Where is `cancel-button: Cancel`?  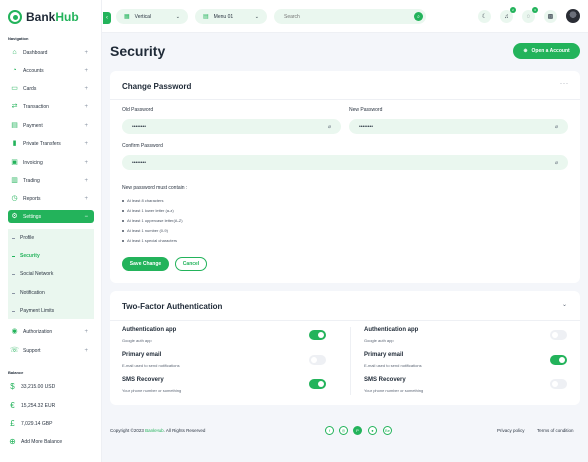 cancel-button: Cancel is located at coordinates (191, 264).